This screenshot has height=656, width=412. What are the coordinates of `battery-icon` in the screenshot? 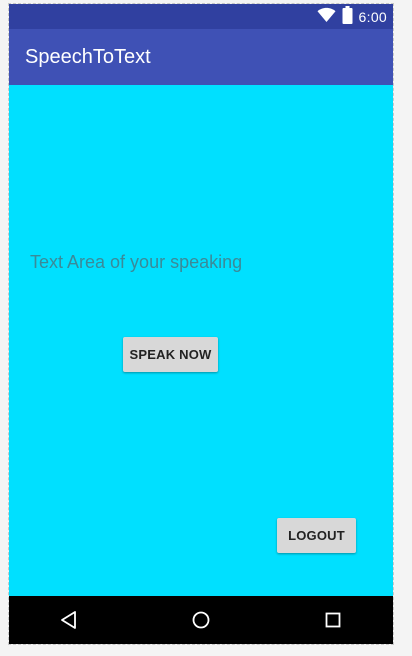 It's located at (347, 17).